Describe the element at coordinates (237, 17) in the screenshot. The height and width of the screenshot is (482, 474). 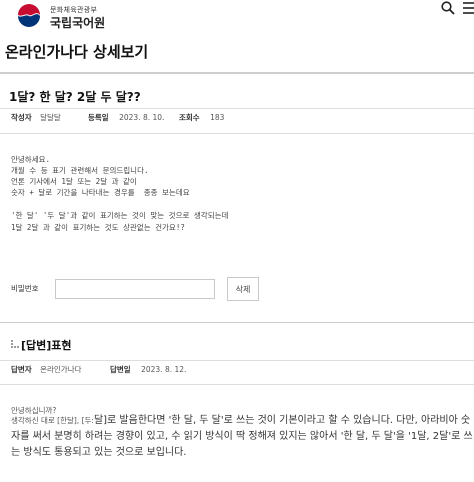
I see `site-header: 문화체육관광부 국립국어원` at that location.